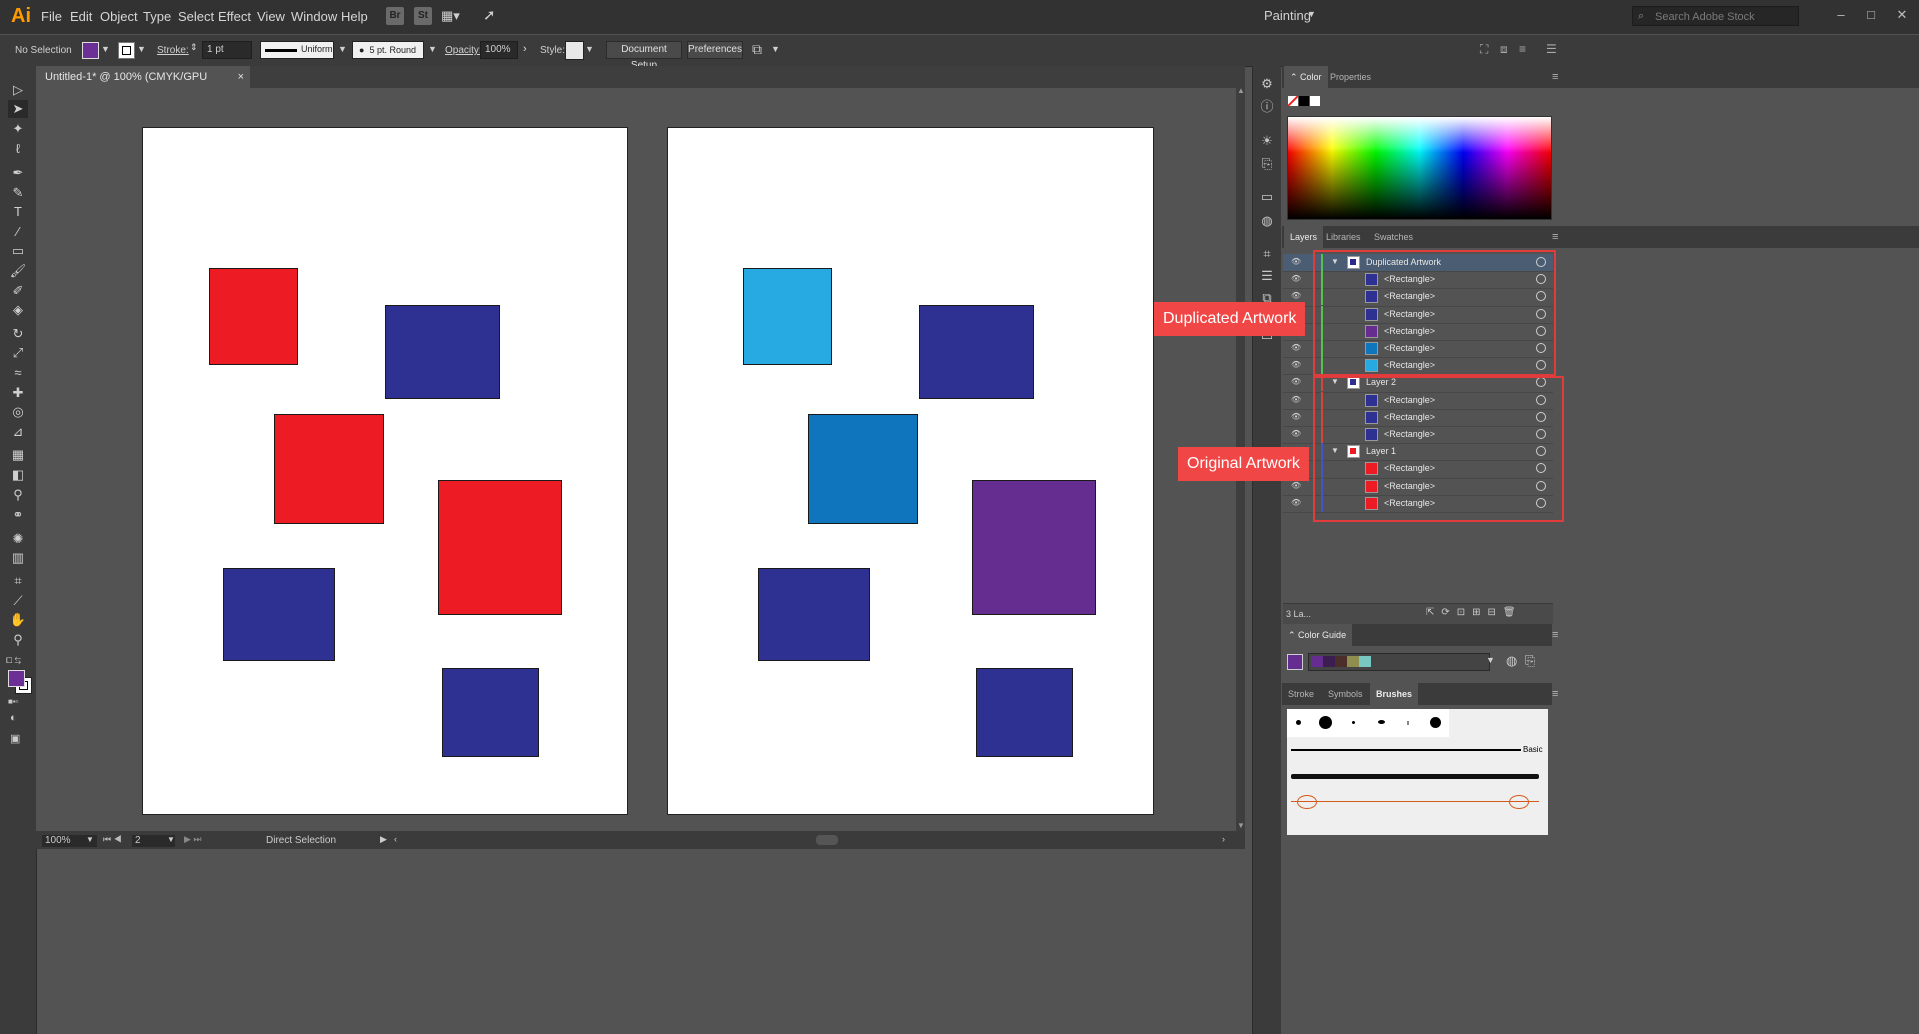 The height and width of the screenshot is (1034, 1919). Describe the element at coordinates (18, 129) in the screenshot. I see `magic-wand-tool-icon: ✦` at that location.